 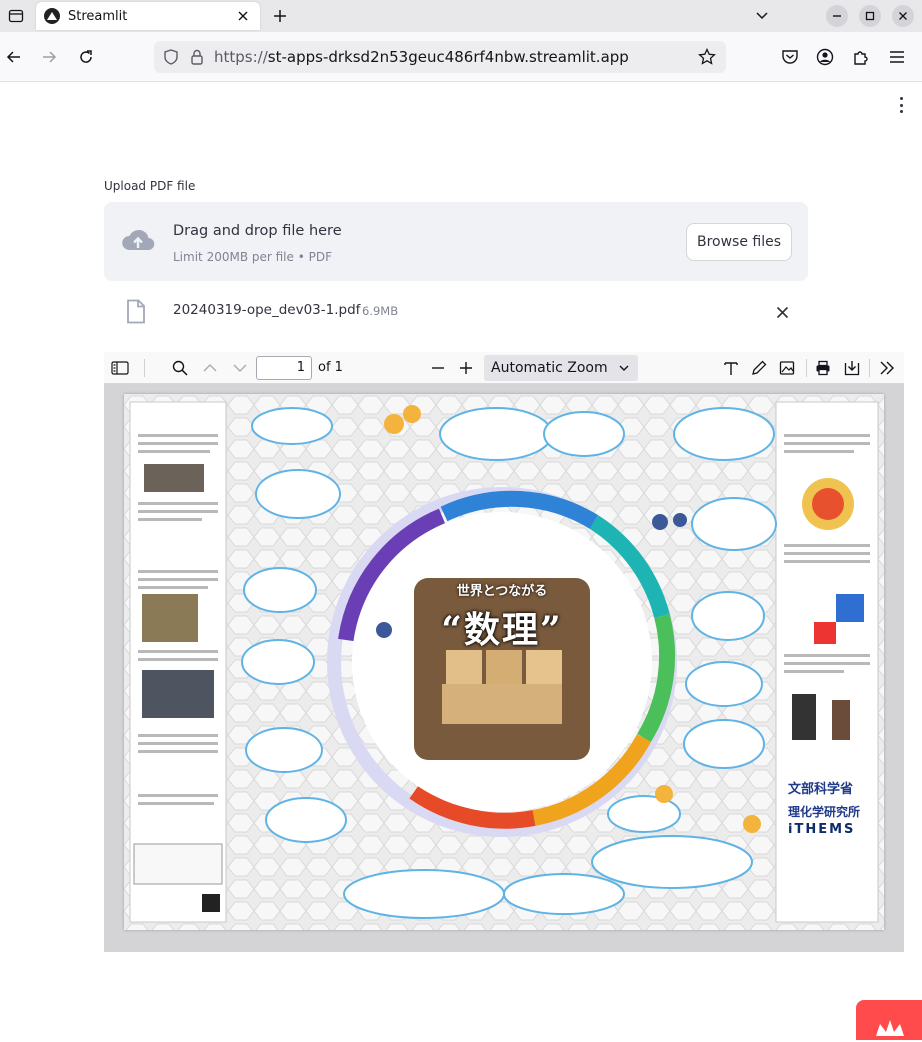 I want to click on minimize-button, so click(x=837, y=16).